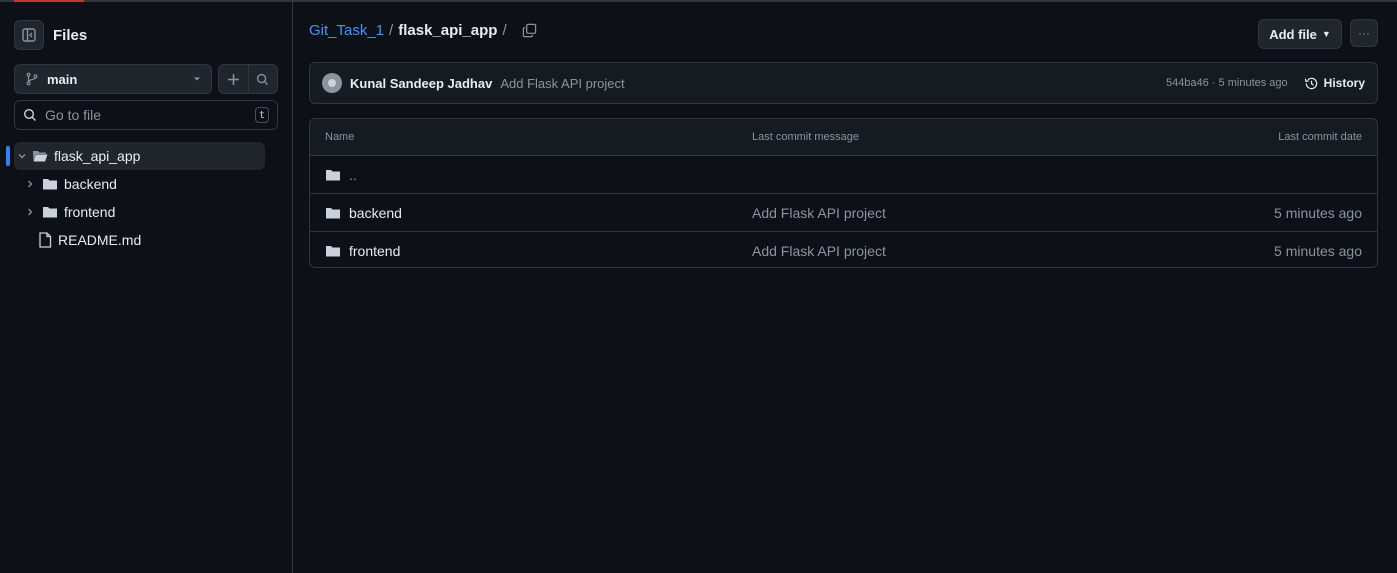 The width and height of the screenshot is (1397, 573). I want to click on add-file-button: Add file ▼, so click(1300, 34).